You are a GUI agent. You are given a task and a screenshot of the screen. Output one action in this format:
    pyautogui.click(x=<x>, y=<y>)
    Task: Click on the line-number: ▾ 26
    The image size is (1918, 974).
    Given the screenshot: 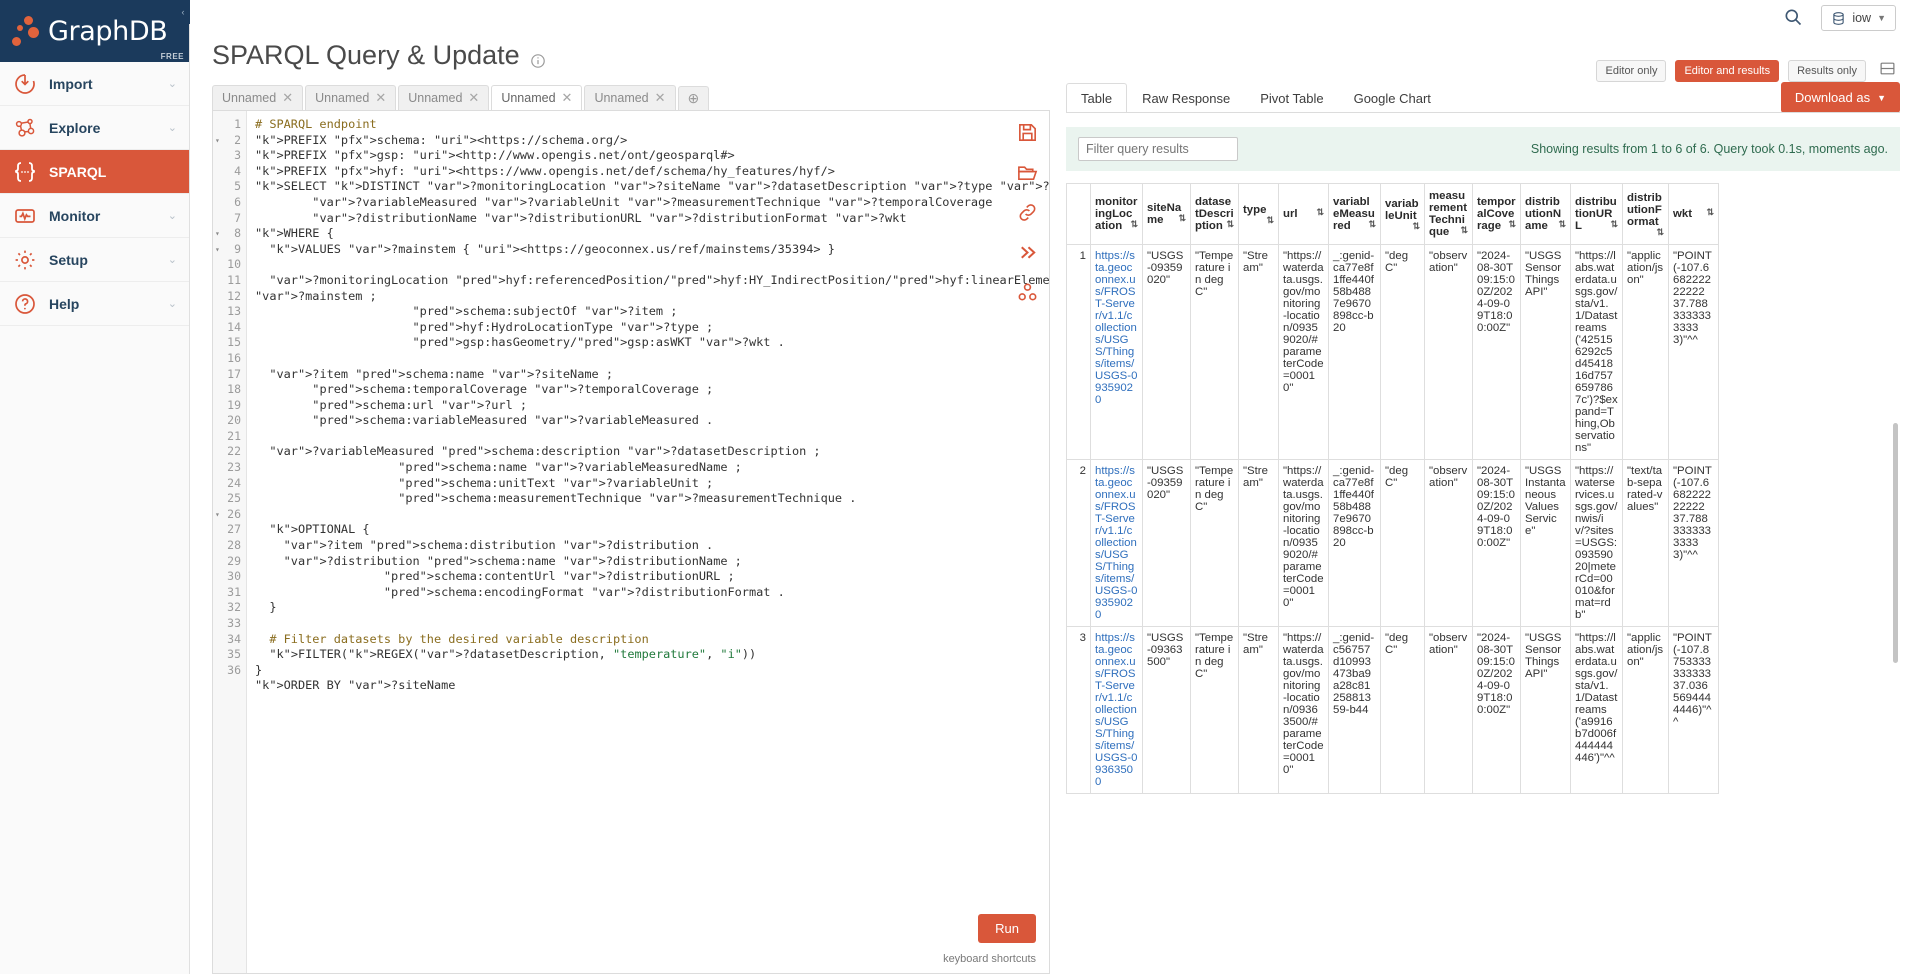 What is the action you would take?
    pyautogui.click(x=228, y=513)
    